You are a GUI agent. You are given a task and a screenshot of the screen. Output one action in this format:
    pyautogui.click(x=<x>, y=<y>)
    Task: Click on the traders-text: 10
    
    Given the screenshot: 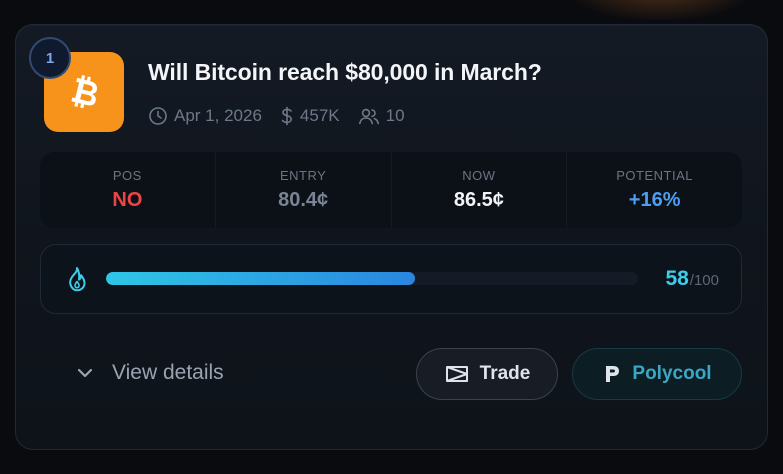 What is the action you would take?
    pyautogui.click(x=395, y=115)
    